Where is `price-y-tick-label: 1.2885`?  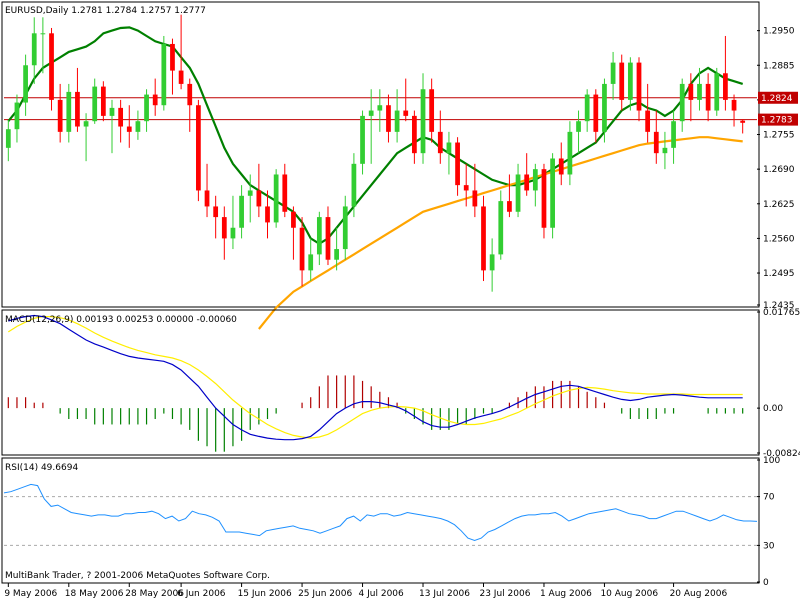
price-y-tick-label: 1.2885 is located at coordinates (779, 66).